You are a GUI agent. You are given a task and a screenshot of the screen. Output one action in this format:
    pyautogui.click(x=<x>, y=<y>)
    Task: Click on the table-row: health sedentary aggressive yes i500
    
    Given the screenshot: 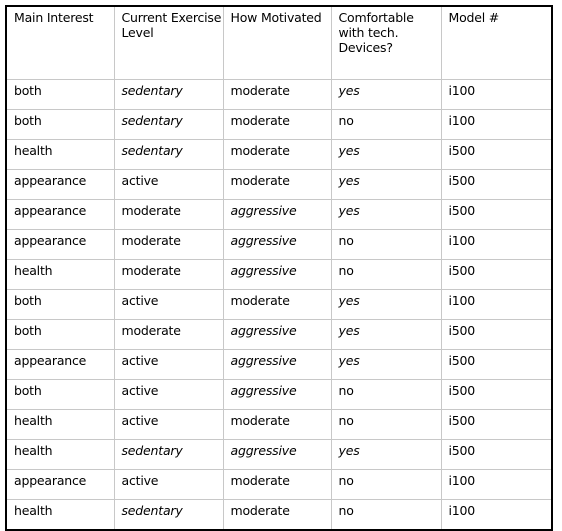 What is the action you would take?
    pyautogui.click(x=279, y=454)
    